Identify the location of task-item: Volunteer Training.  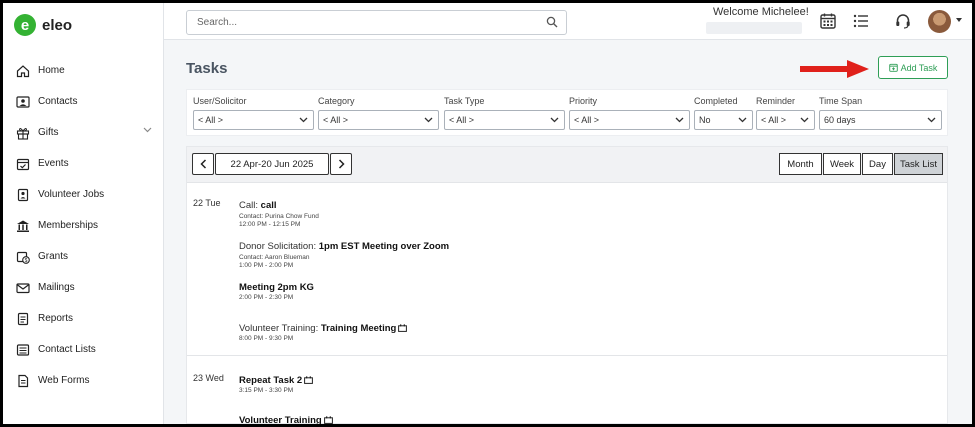
(286, 419).